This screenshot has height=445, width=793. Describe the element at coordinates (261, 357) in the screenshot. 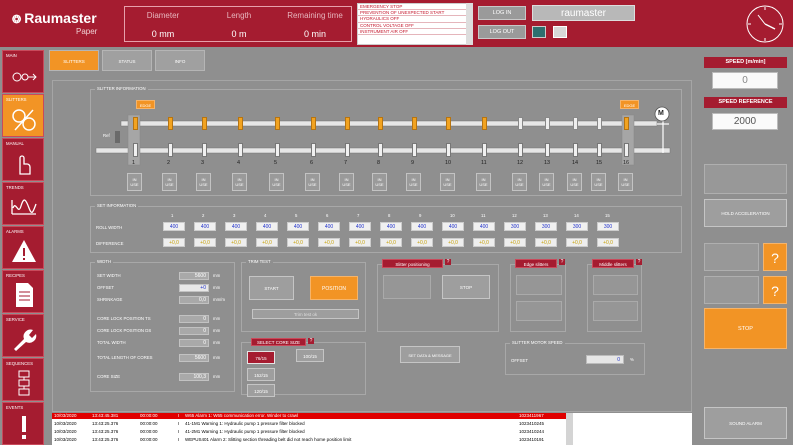

I see `core-size-option: 76/15` at that location.